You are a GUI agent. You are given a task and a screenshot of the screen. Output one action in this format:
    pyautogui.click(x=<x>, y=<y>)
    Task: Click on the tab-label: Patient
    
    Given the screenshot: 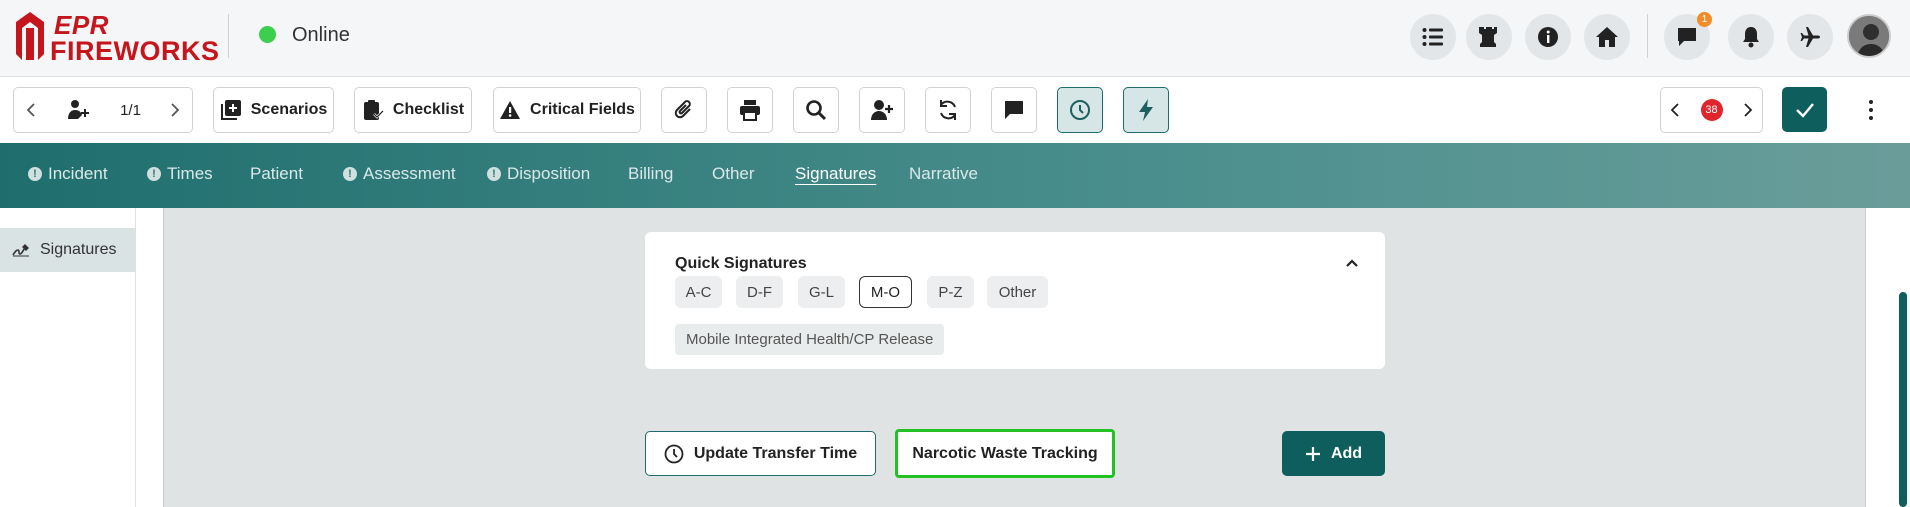 What is the action you would take?
    pyautogui.click(x=276, y=173)
    